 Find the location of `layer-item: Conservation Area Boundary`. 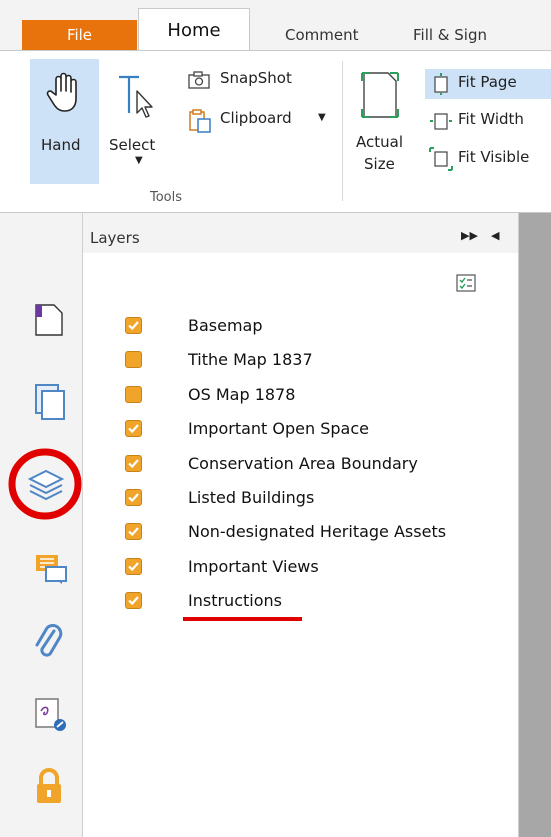

layer-item: Conservation Area Boundary is located at coordinates (301, 465).